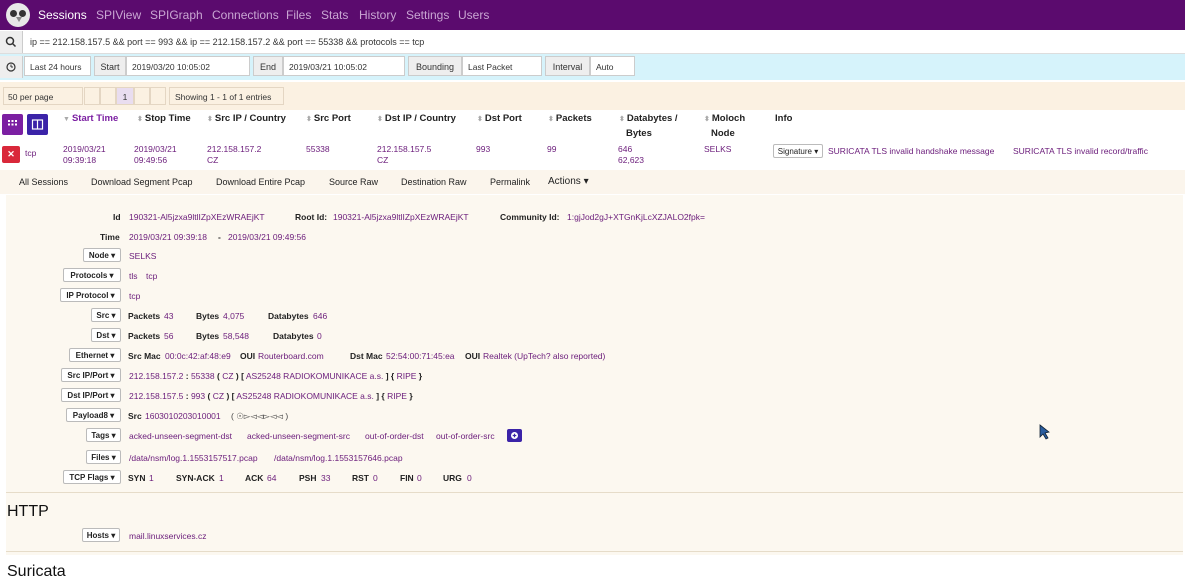 The height and width of the screenshot is (583, 1185). I want to click on nav-settings: Settings, so click(427, 15).